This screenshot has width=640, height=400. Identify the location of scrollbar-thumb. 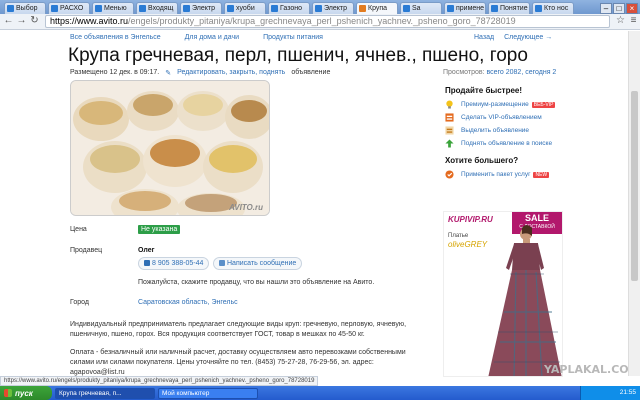
(634, 186).